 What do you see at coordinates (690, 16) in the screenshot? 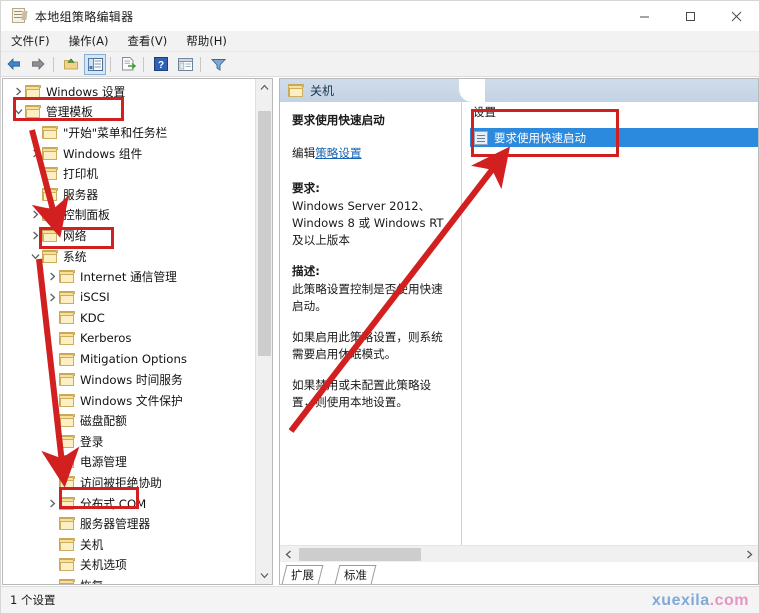
I see `maximize-button` at bounding box center [690, 16].